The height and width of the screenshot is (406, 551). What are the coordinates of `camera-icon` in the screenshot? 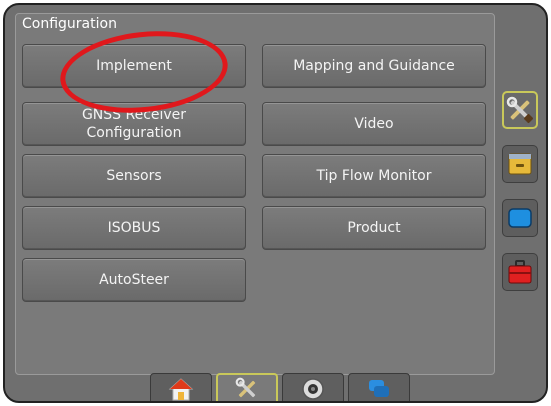 It's located at (313, 388).